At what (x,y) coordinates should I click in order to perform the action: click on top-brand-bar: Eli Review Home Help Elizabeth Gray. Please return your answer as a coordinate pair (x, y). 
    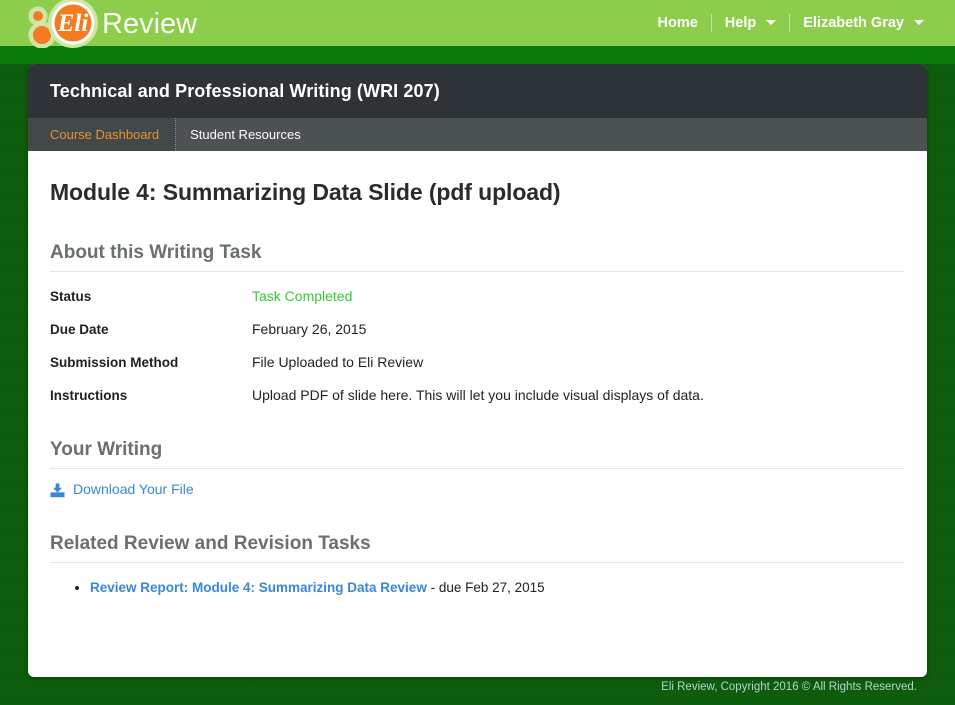
    Looking at the image, I should click on (477, 24).